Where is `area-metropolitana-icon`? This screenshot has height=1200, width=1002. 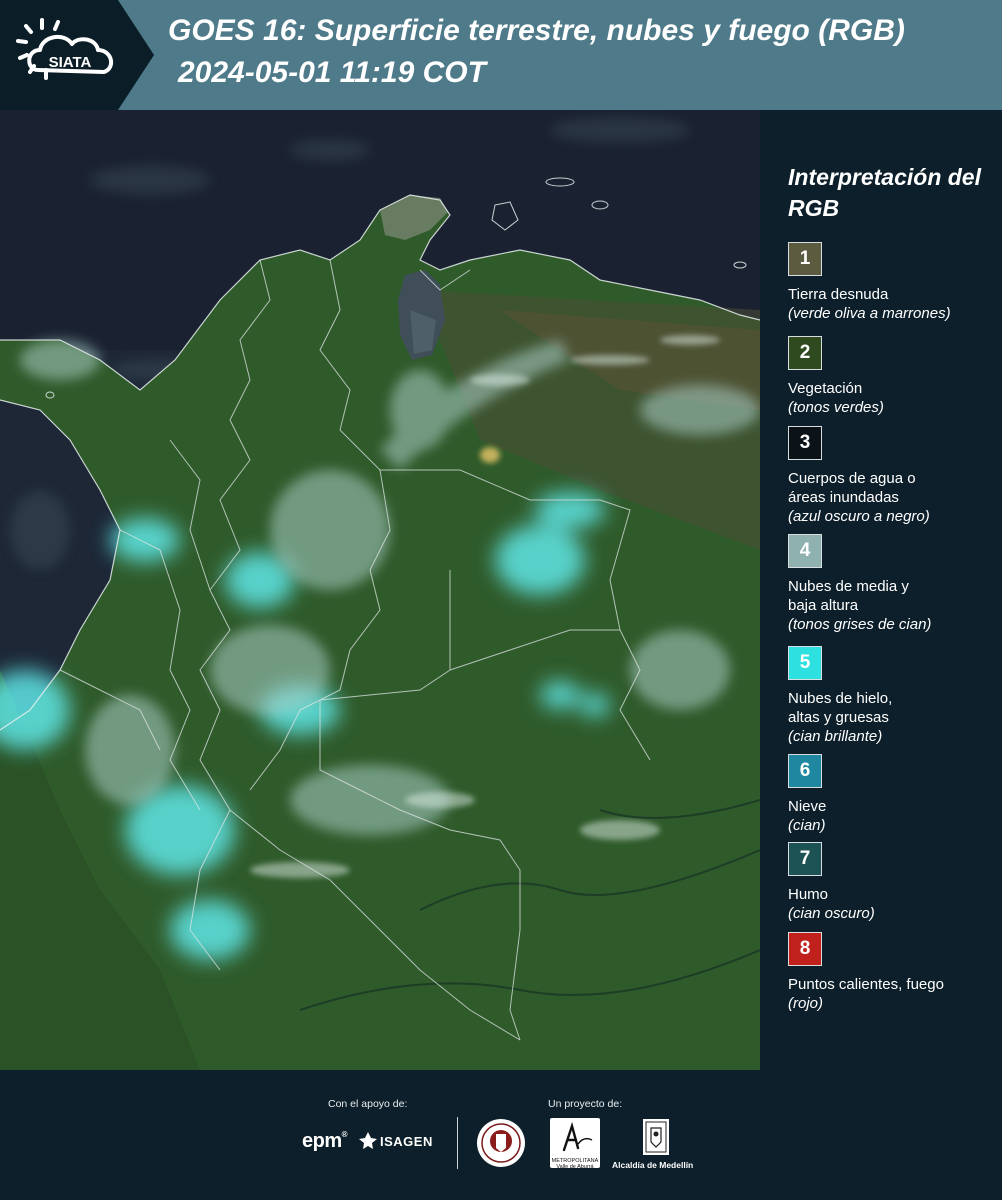 area-metropolitana-icon is located at coordinates (577, 1136).